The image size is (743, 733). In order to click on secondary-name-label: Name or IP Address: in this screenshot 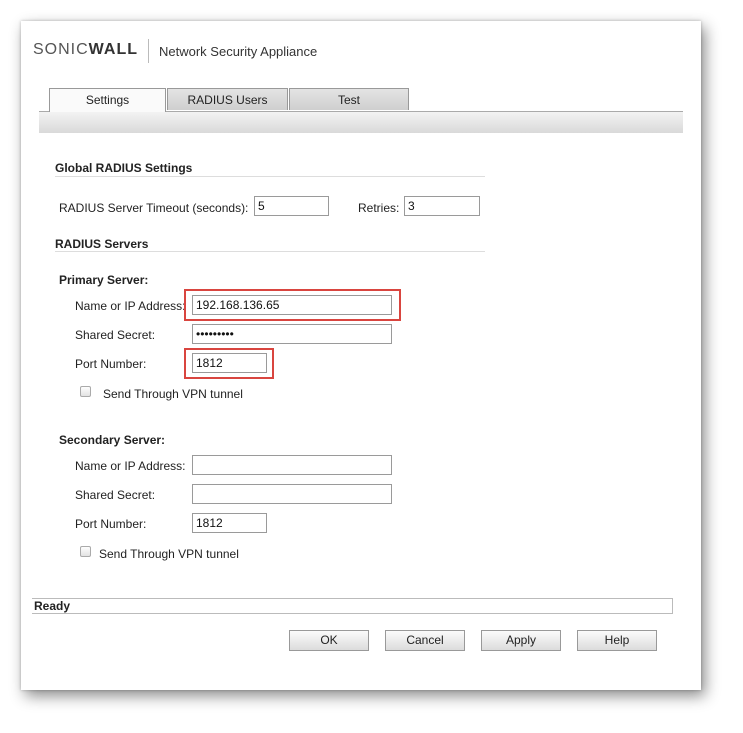, I will do `click(130, 466)`.